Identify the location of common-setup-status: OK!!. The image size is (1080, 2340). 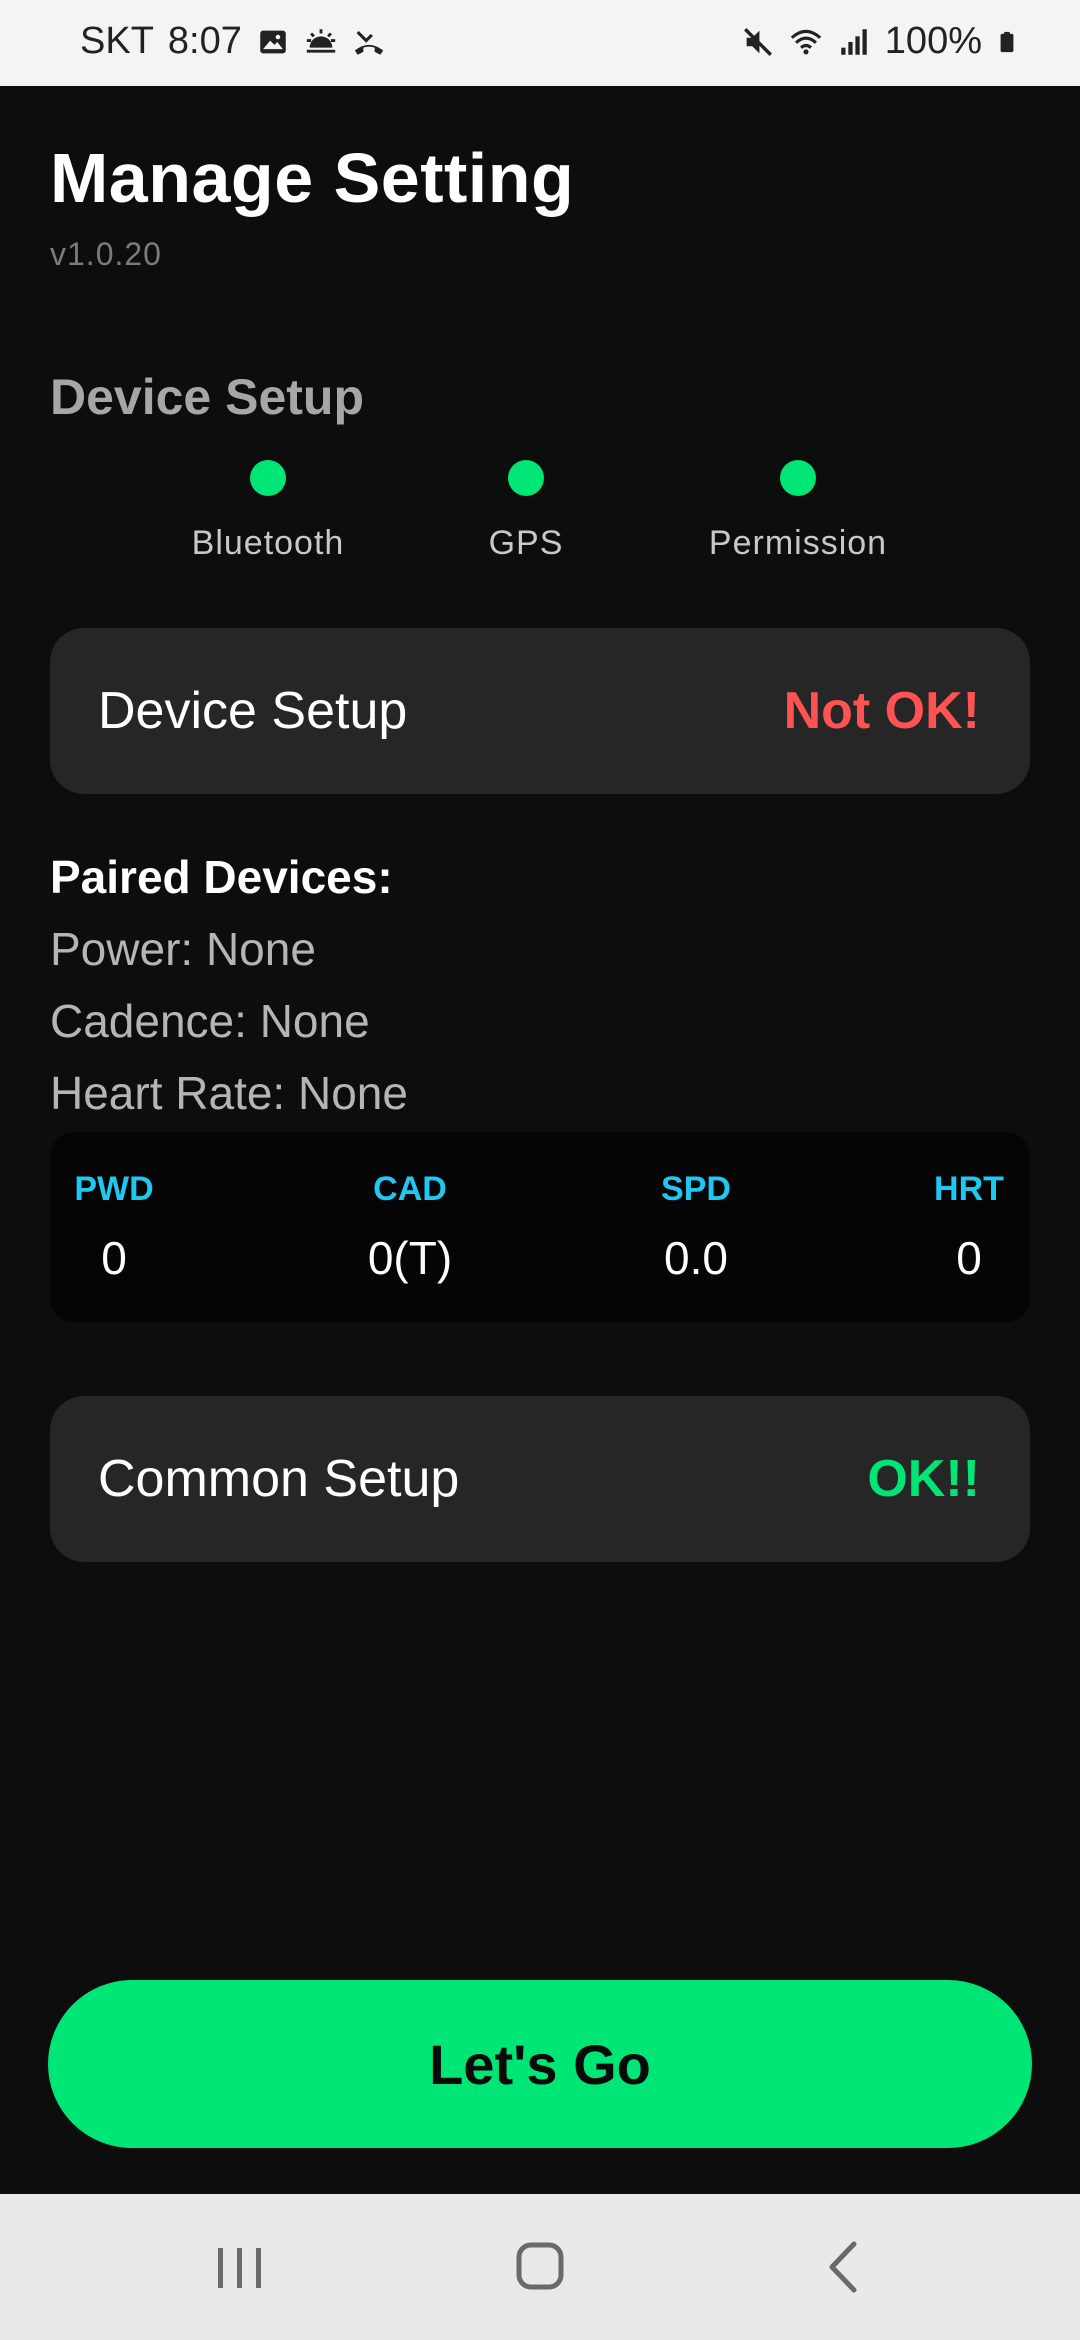
(923, 1479).